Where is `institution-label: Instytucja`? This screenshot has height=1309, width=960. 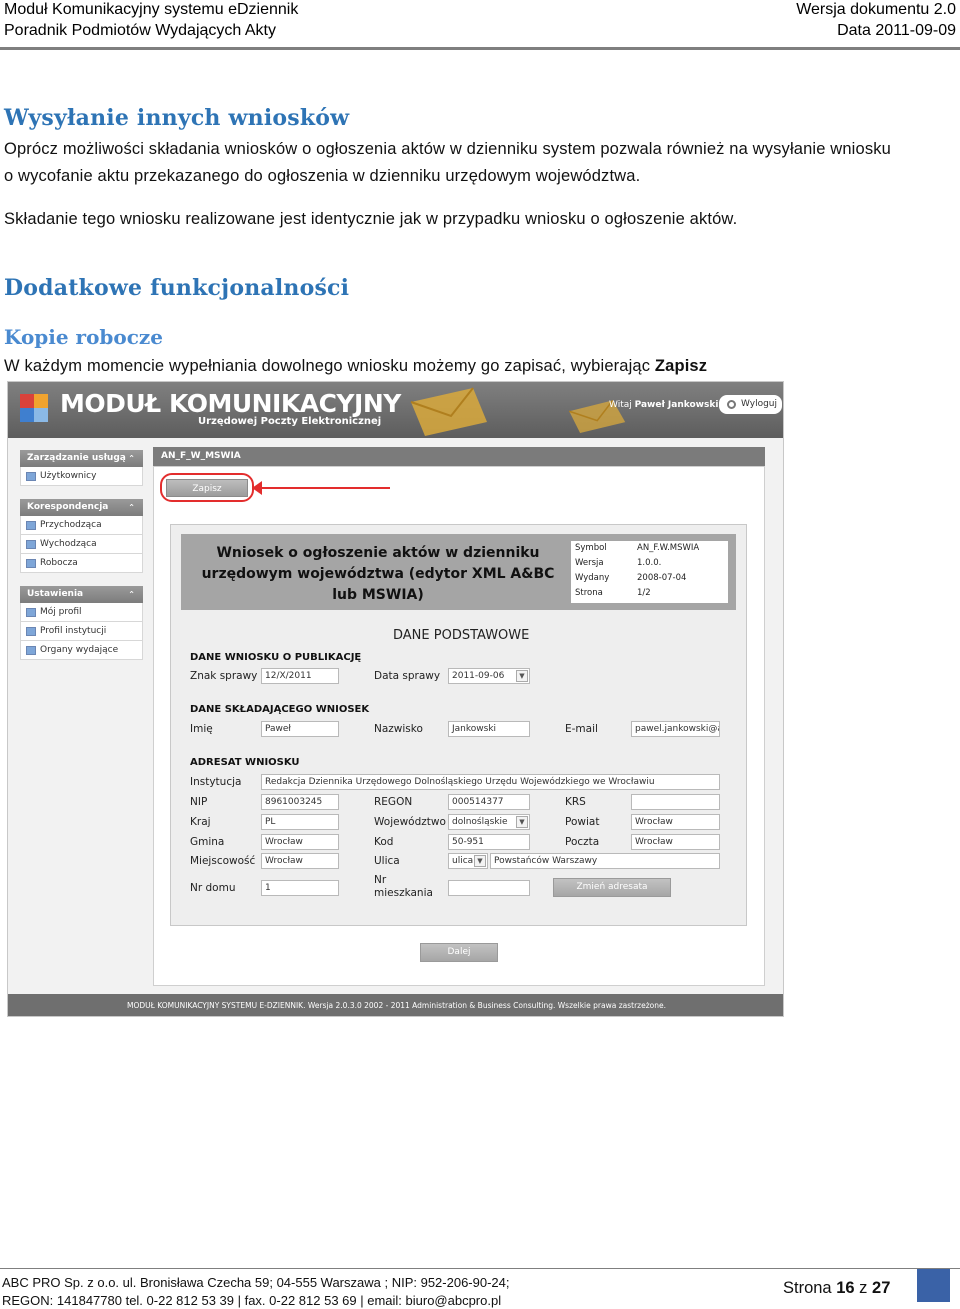 institution-label: Instytucja is located at coordinates (216, 782).